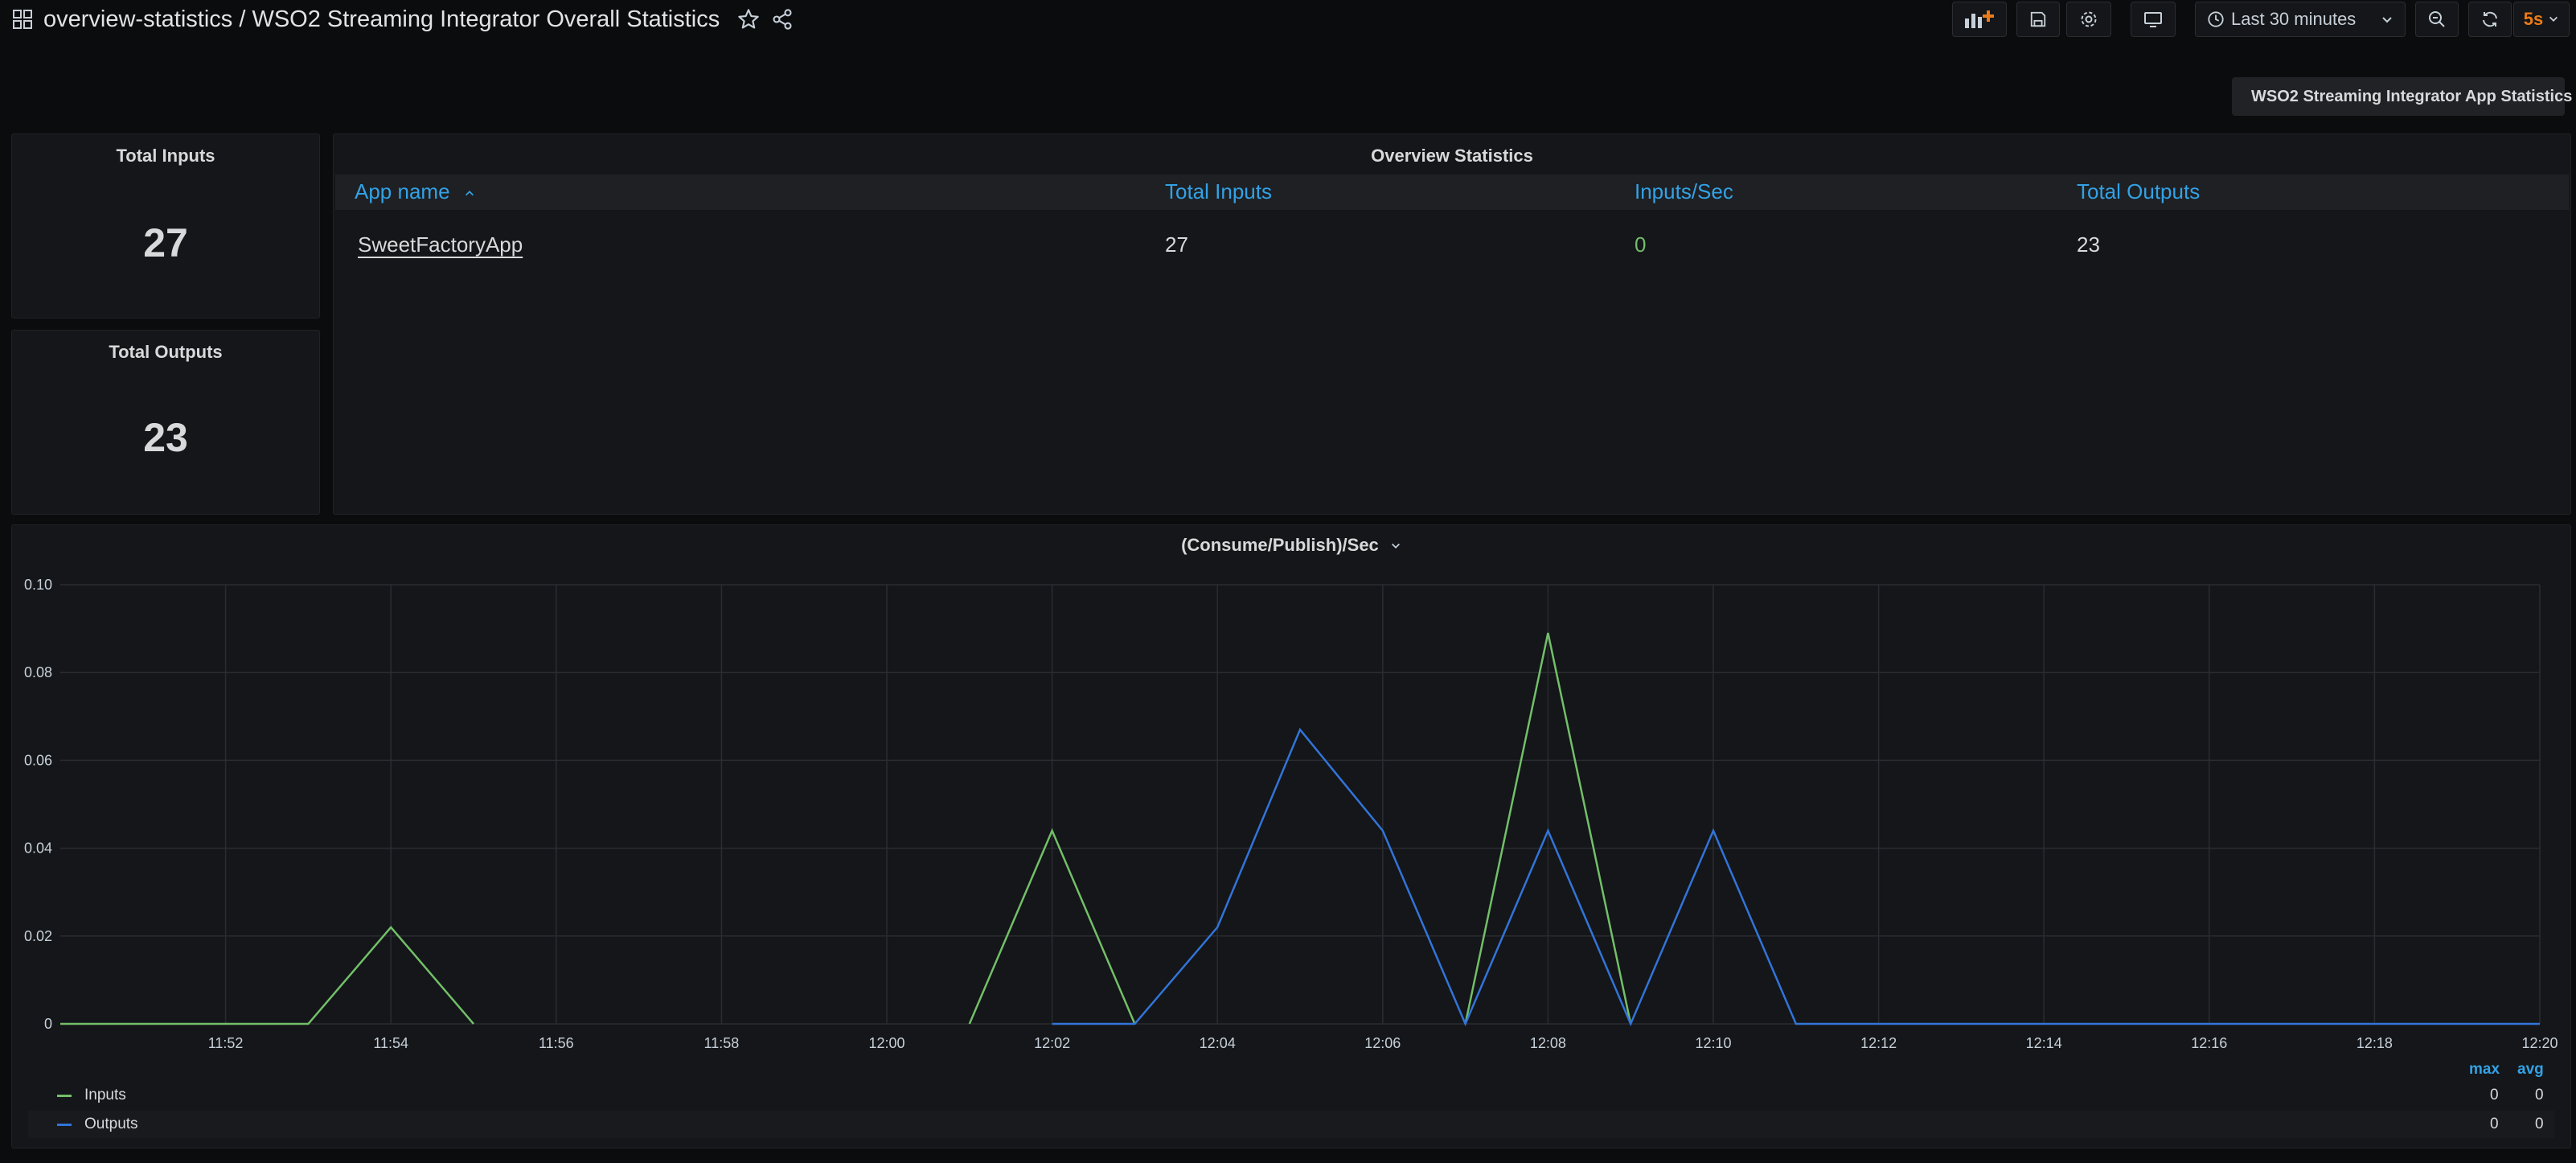 This screenshot has height=1163, width=2576. I want to click on column-header-total-outputs: Total Outputs, so click(2138, 191).